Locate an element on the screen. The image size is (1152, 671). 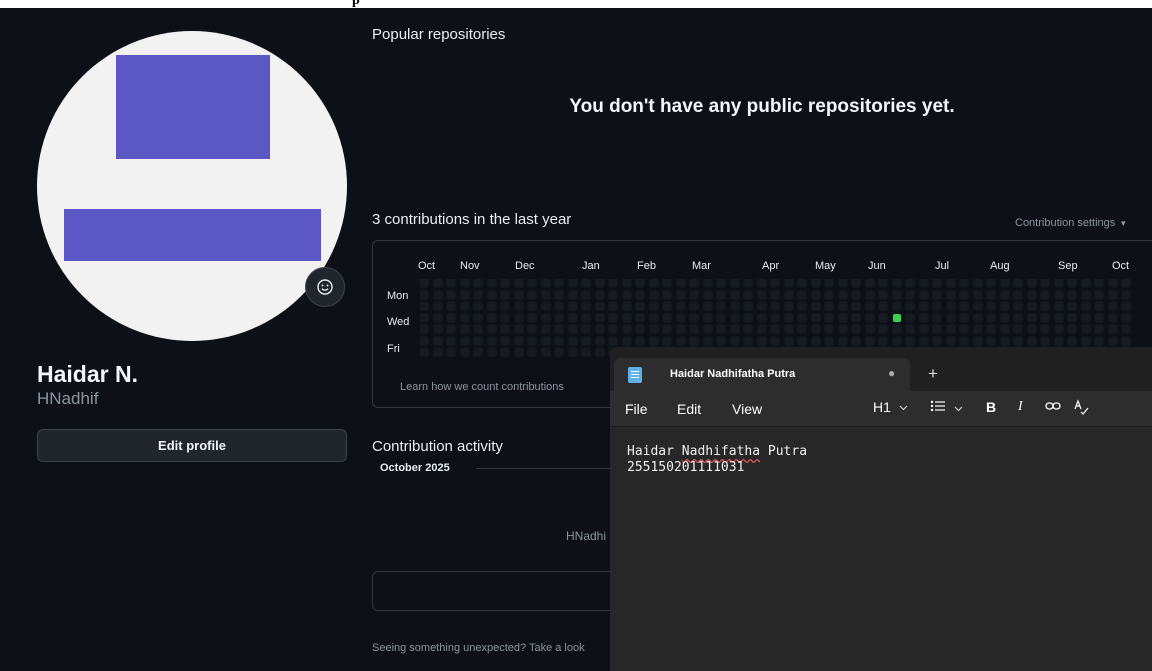
avatar is located at coordinates (192, 186).